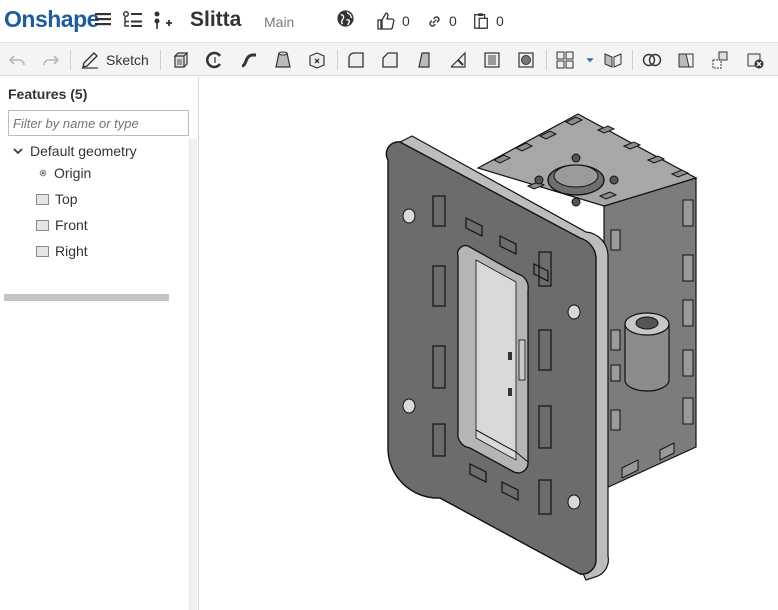  What do you see at coordinates (103, 20) in the screenshot?
I see `menu-icon` at bounding box center [103, 20].